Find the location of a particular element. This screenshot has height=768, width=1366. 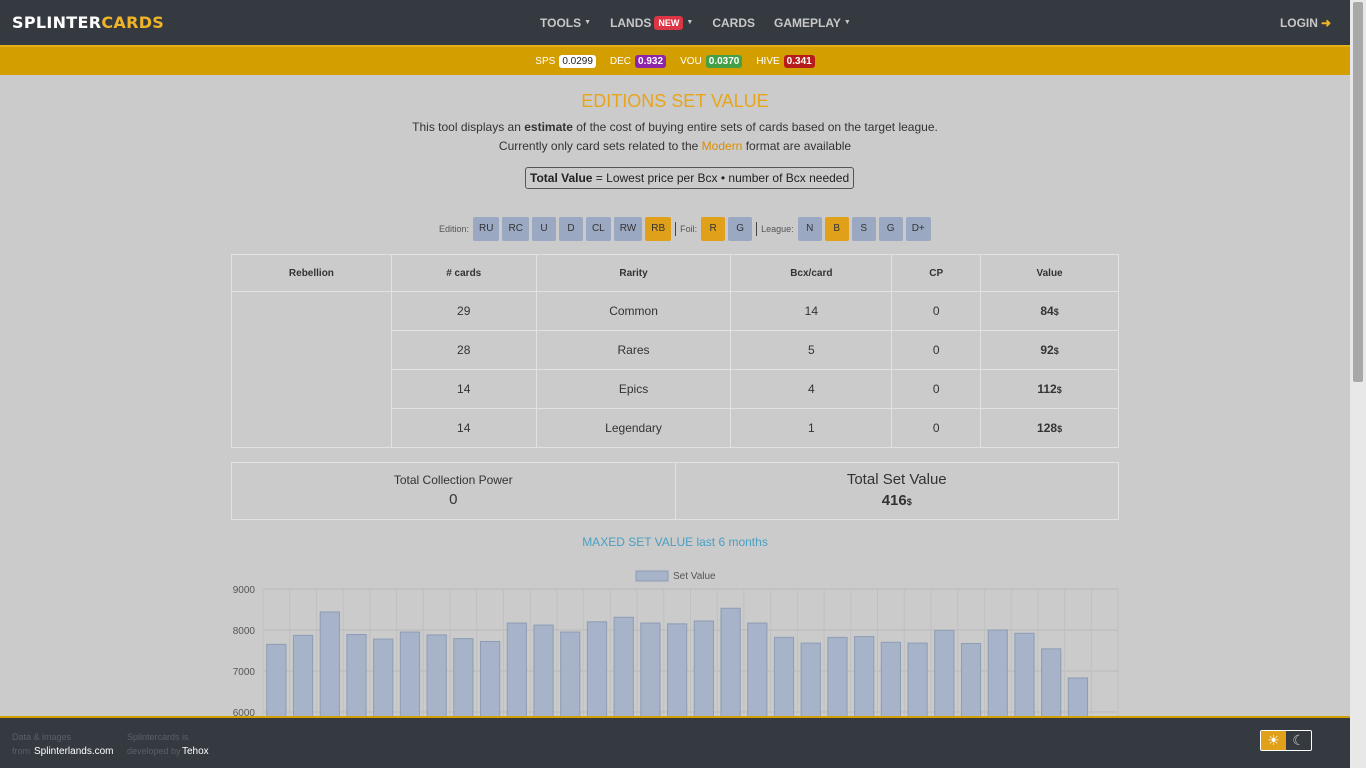

edition-button: RB is located at coordinates (658, 228).